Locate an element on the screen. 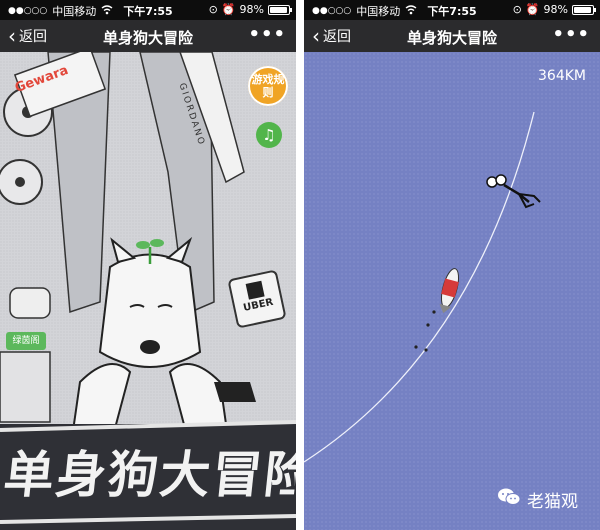  game-title-banner: 单身狗大冒险 is located at coordinates (148, 475).